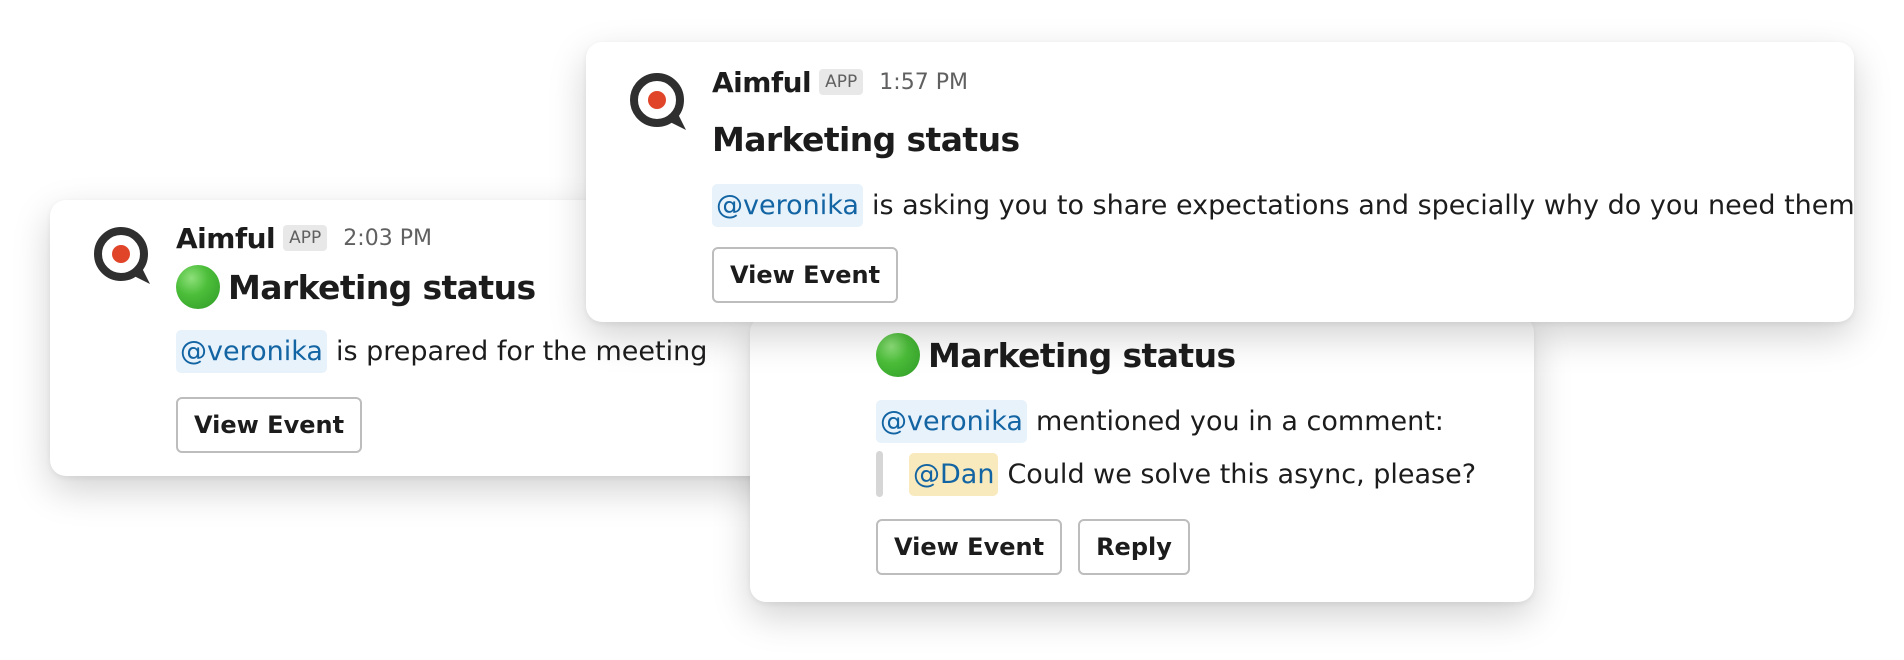 This screenshot has width=1904, height=660. I want to click on reply-button: Reply, so click(1134, 547).